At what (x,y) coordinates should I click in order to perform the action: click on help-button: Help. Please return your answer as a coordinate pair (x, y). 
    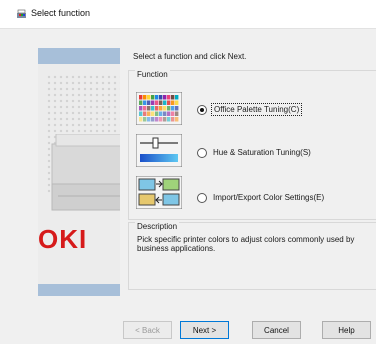
    Looking at the image, I should click on (346, 330).